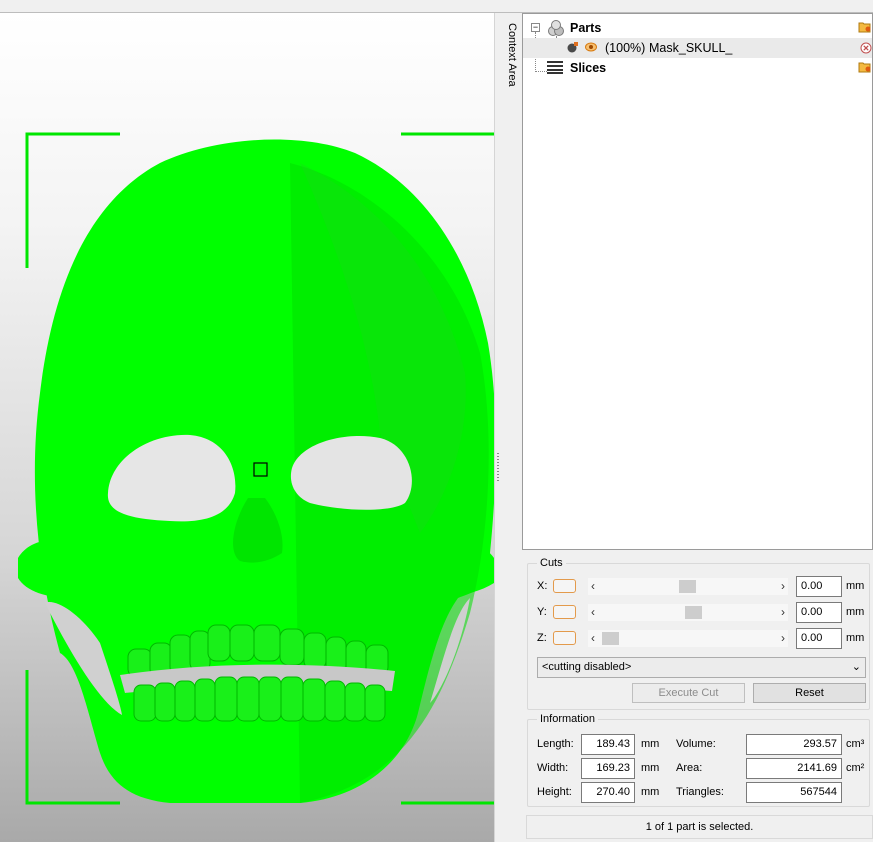 The height and width of the screenshot is (842, 873). What do you see at coordinates (855, 768) in the screenshot?
I see `area-unit: cm²` at bounding box center [855, 768].